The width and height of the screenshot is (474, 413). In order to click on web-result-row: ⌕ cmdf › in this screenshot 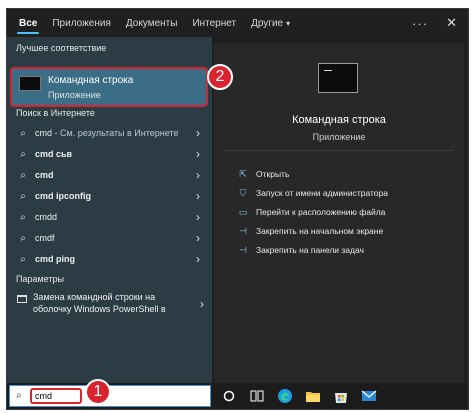, I will do `click(109, 238)`.